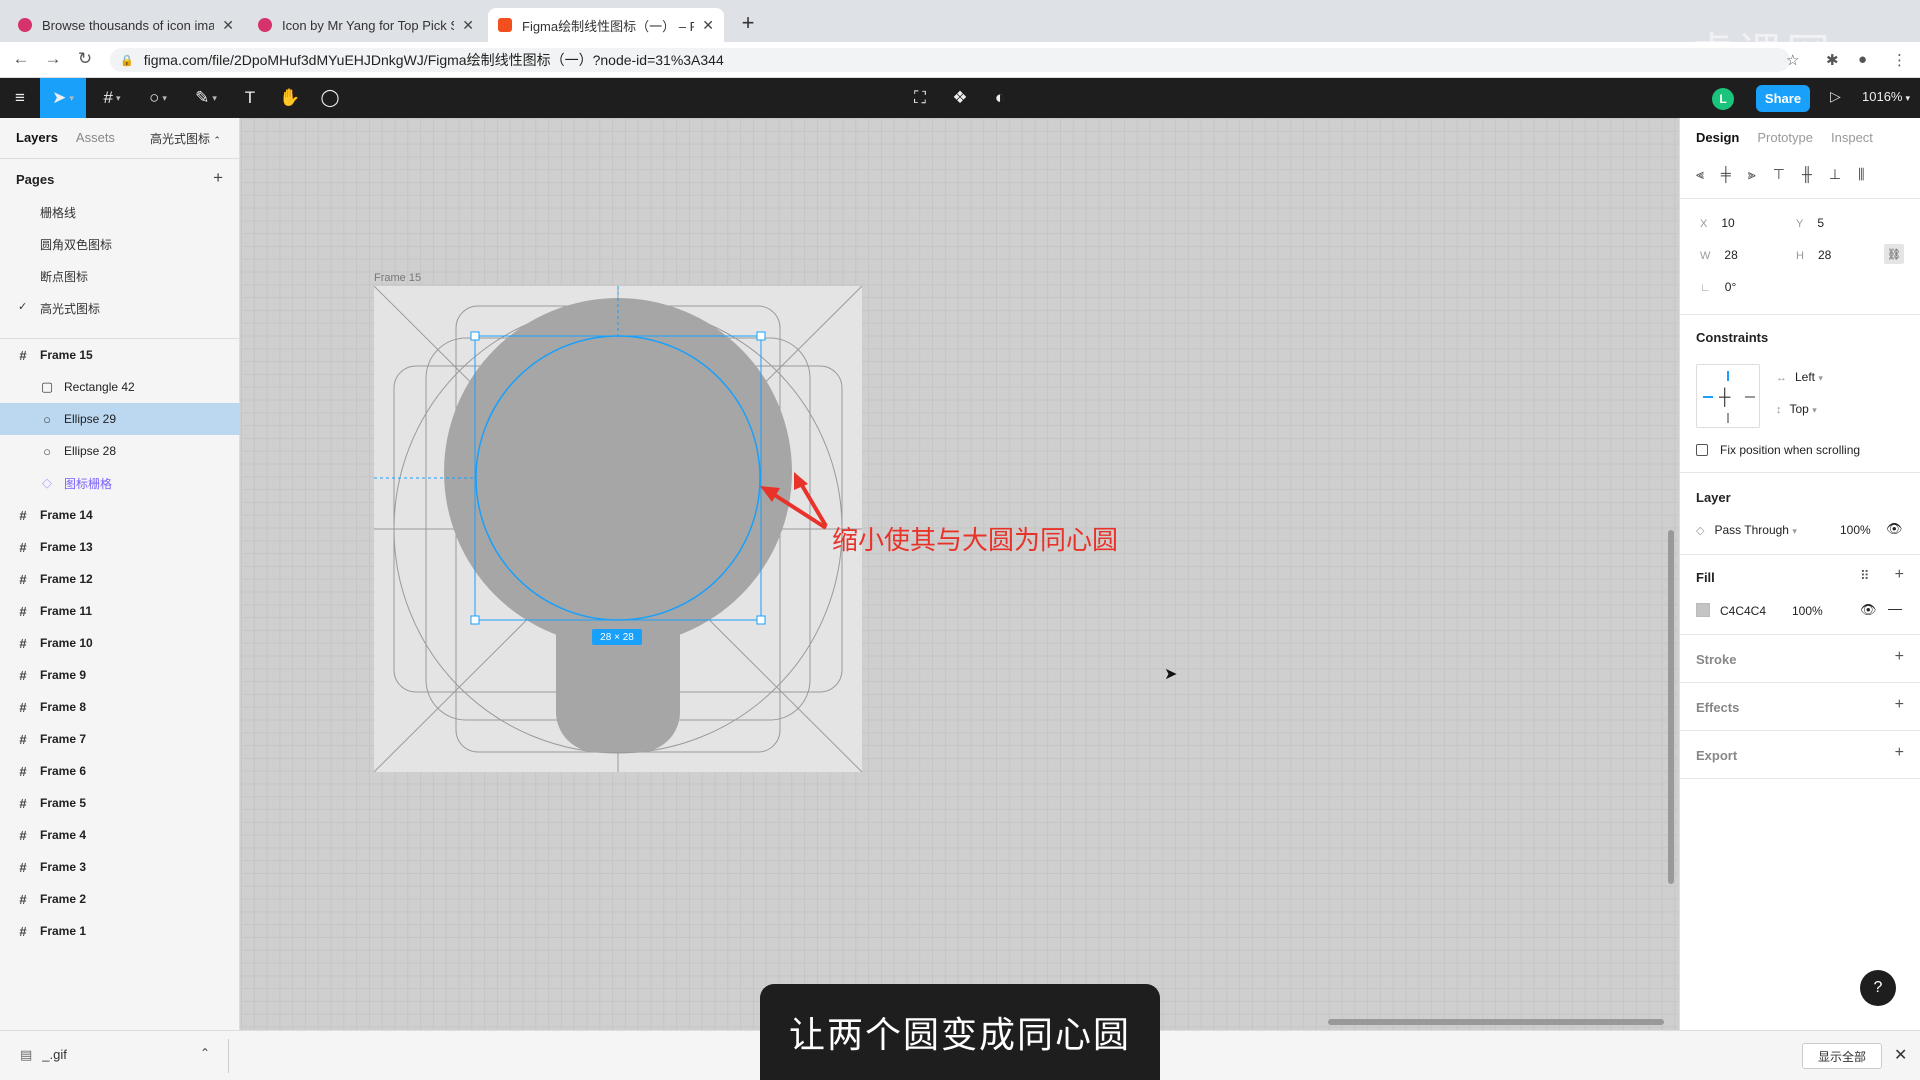 The width and height of the screenshot is (1920, 1080). I want to click on forward-icon: →, so click(53, 59).